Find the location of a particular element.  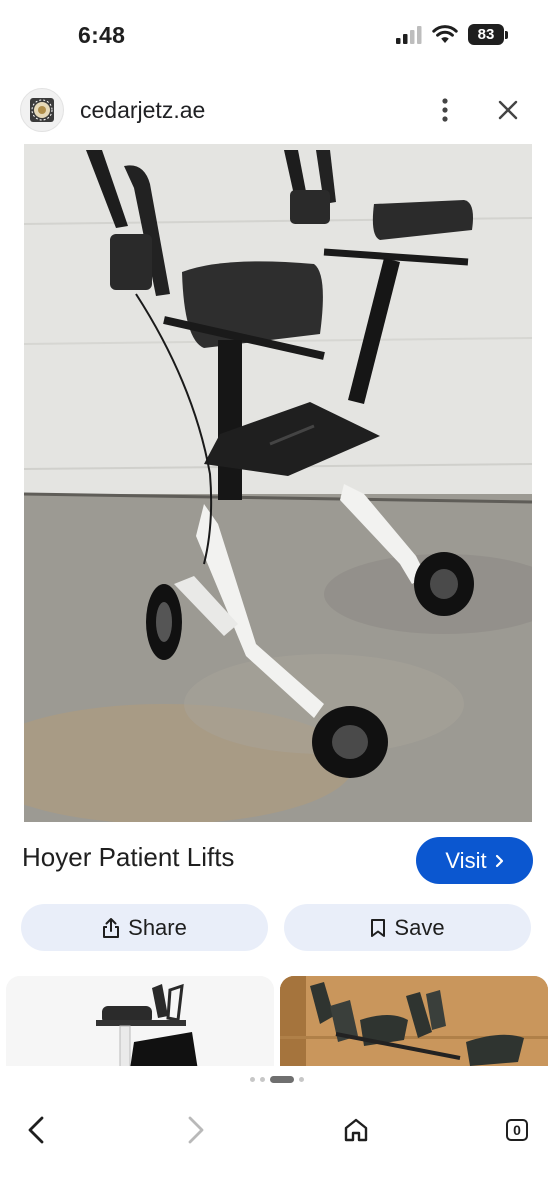

close-button is located at coordinates (508, 110).